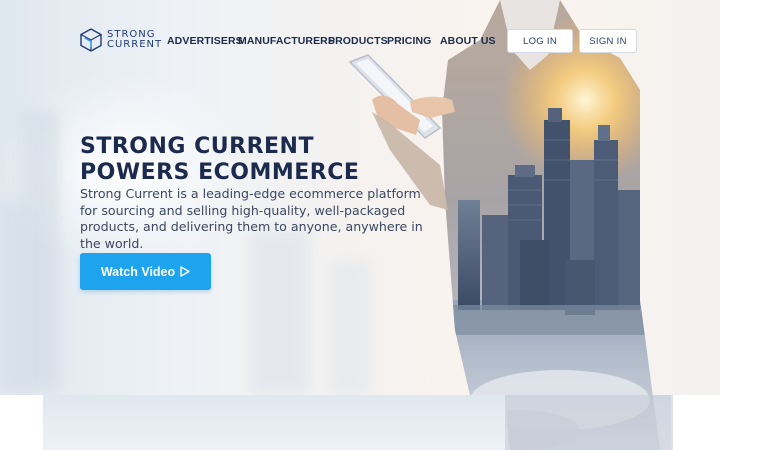  I want to click on hero-headline-line2: POWERS ECOMMERCE, so click(220, 172).